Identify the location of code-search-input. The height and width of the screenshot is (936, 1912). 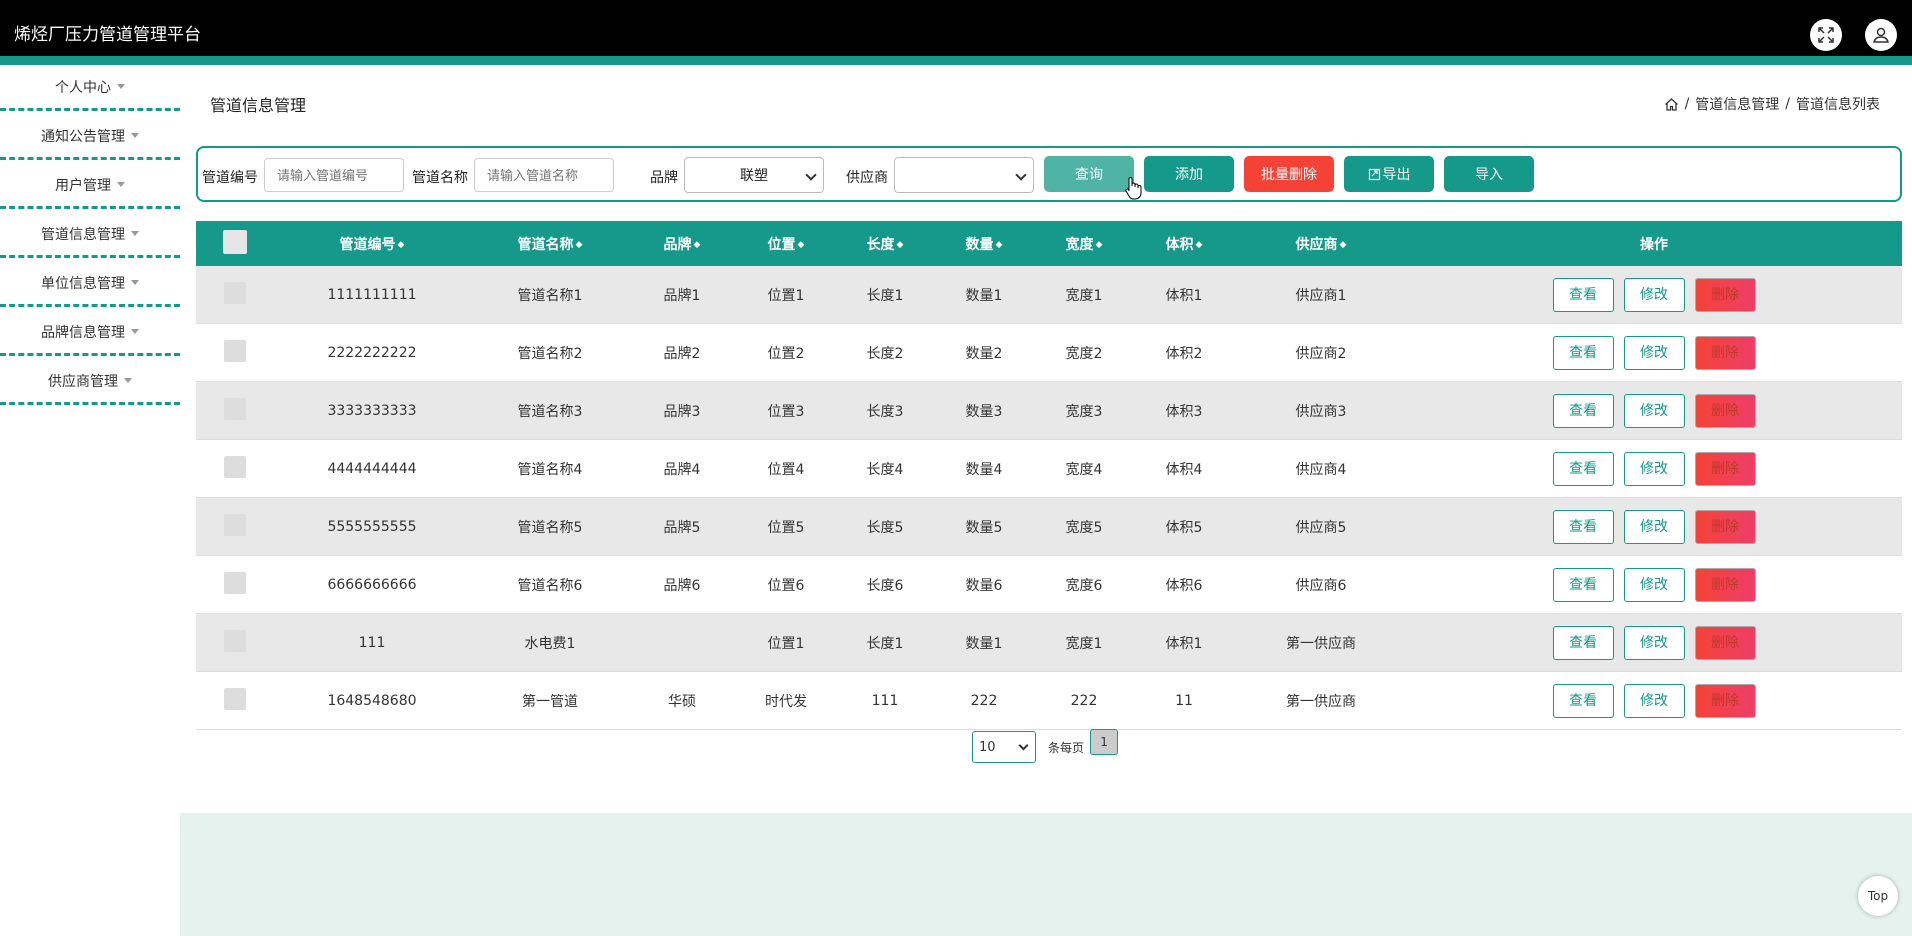
(334, 175).